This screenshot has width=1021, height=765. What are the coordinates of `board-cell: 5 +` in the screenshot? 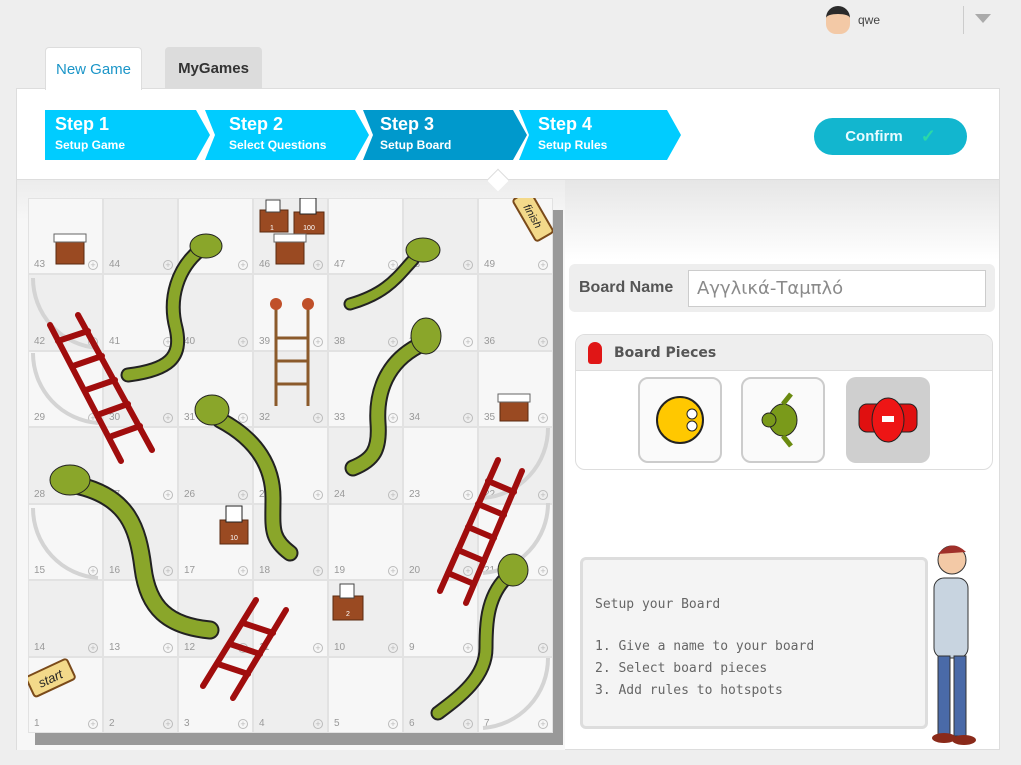 It's located at (365, 694).